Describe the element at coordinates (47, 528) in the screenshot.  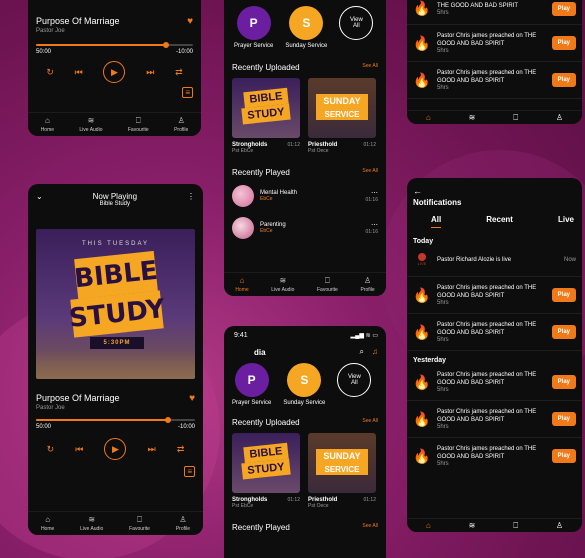
I see `nav-label: Home` at that location.